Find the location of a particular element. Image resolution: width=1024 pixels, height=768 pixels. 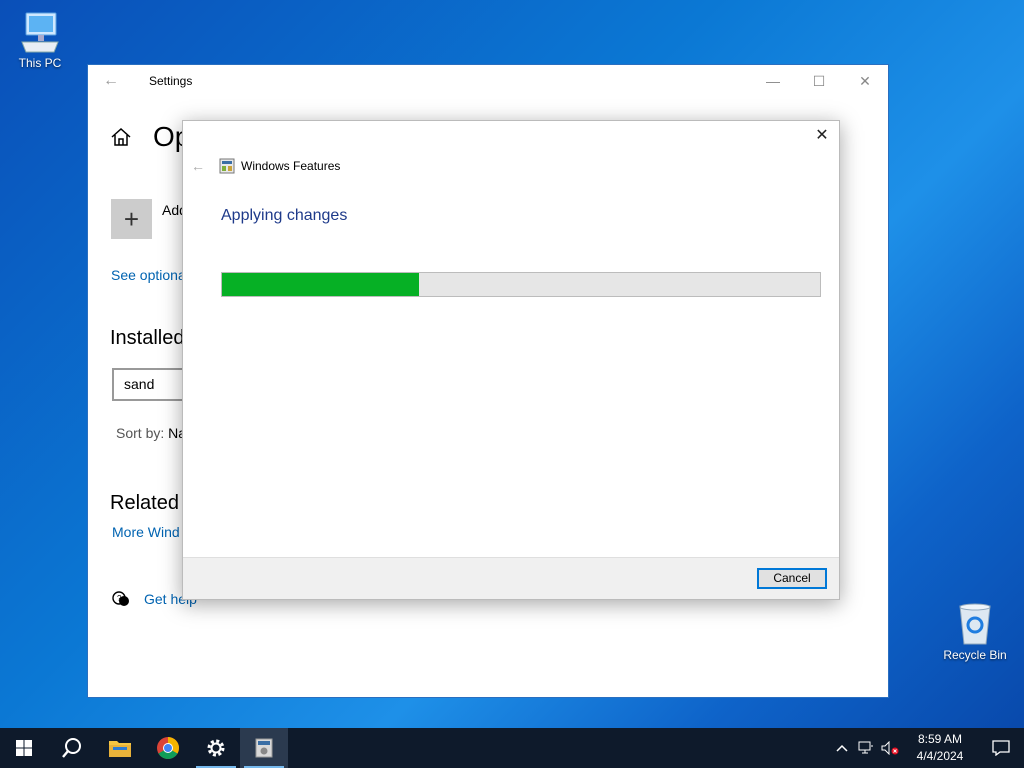

volume-muted-icon is located at coordinates (890, 748).